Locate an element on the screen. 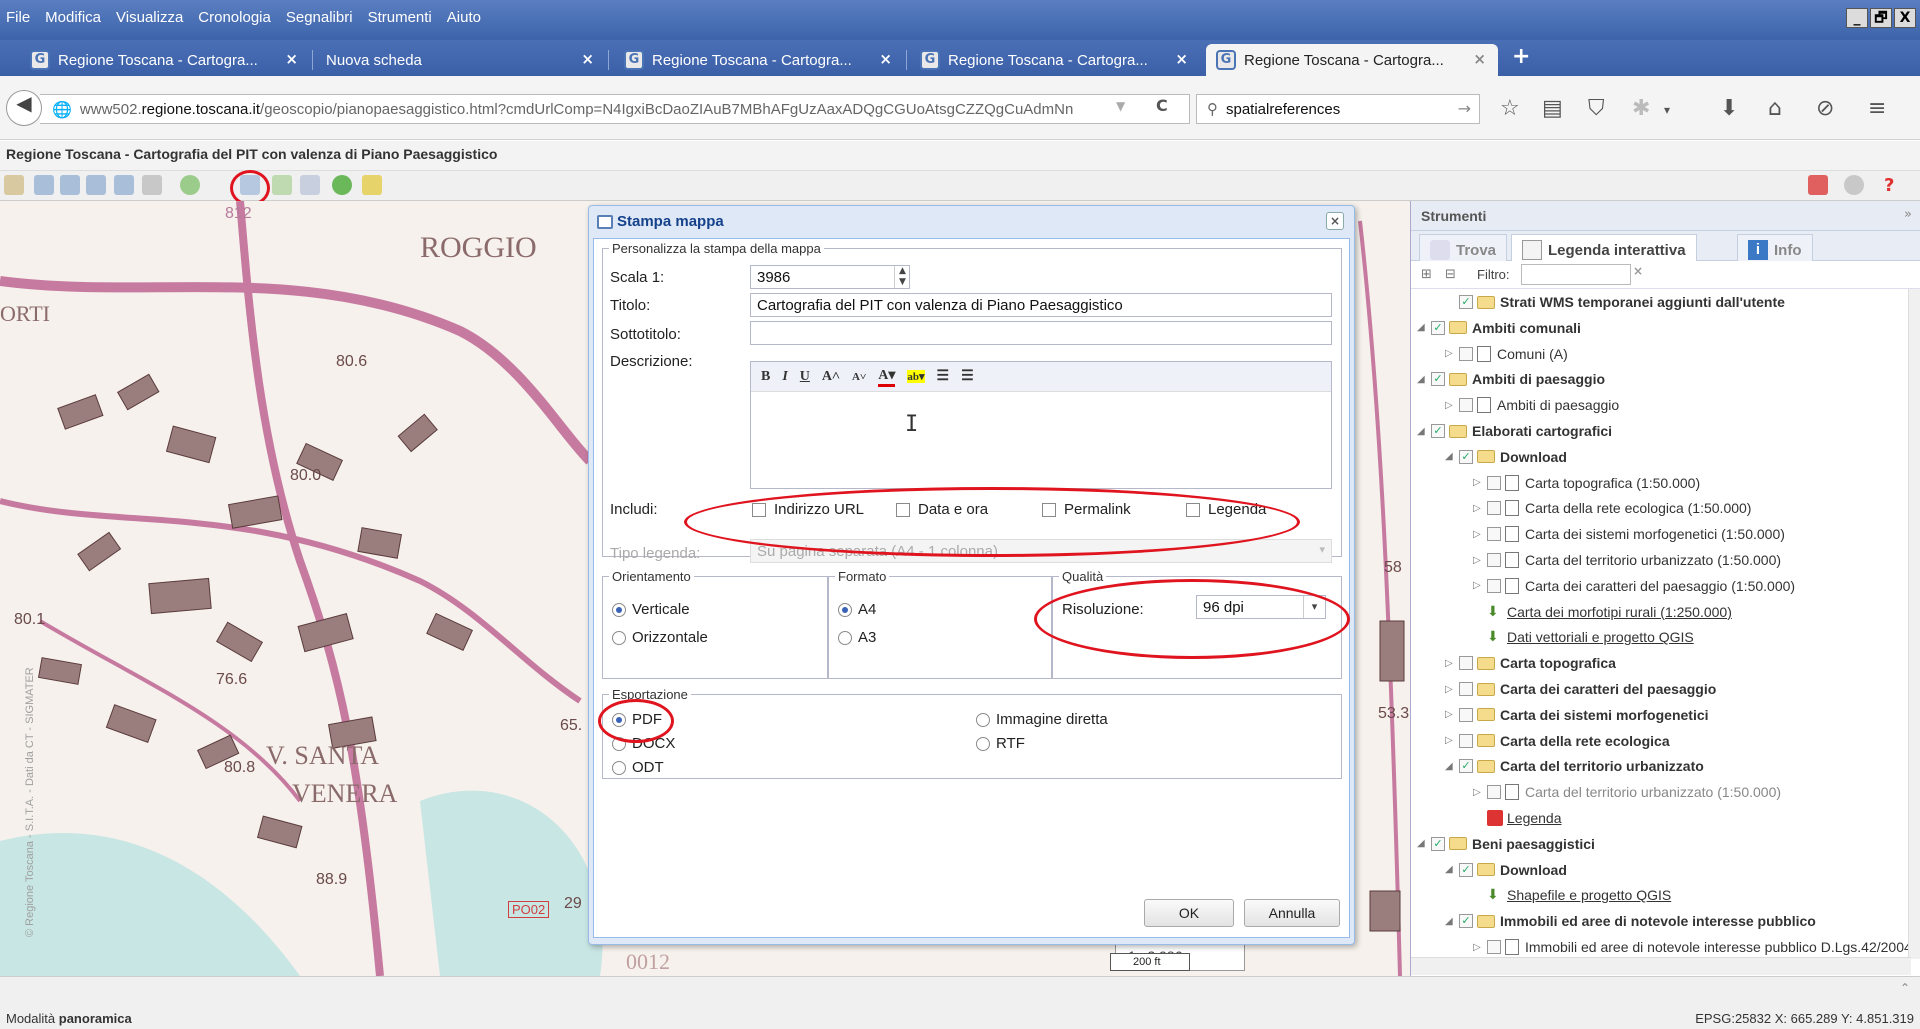  description-editor: B I U A˄ A˅ A▾ ab▾ ☰ ☰ I is located at coordinates (1041, 425).